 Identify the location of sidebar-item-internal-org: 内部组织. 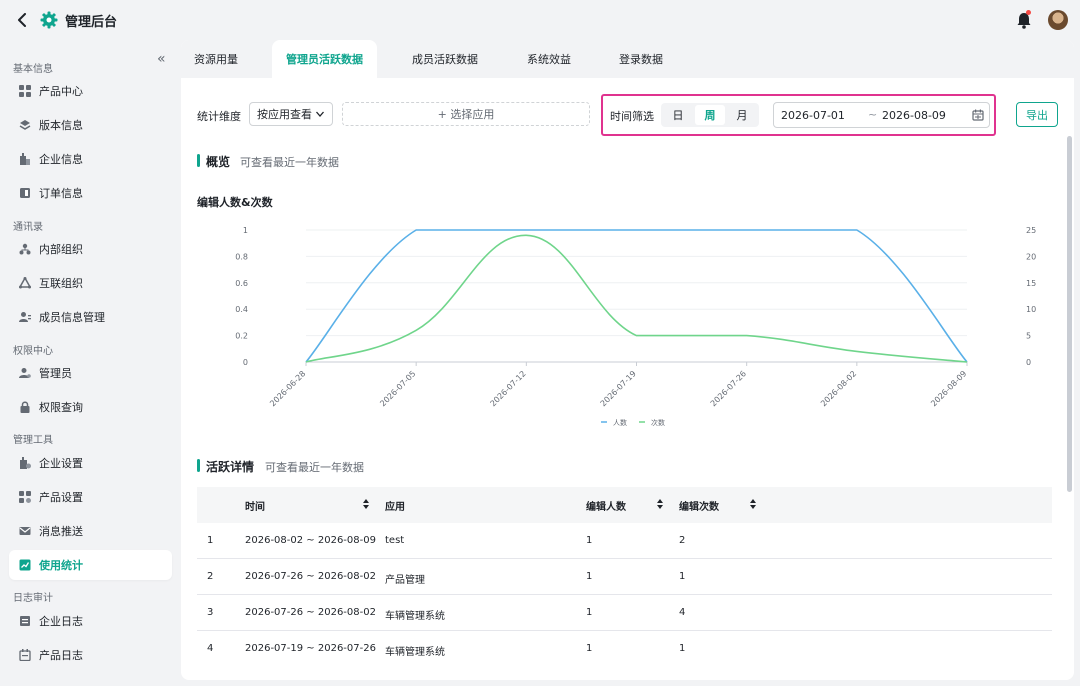
(90, 249).